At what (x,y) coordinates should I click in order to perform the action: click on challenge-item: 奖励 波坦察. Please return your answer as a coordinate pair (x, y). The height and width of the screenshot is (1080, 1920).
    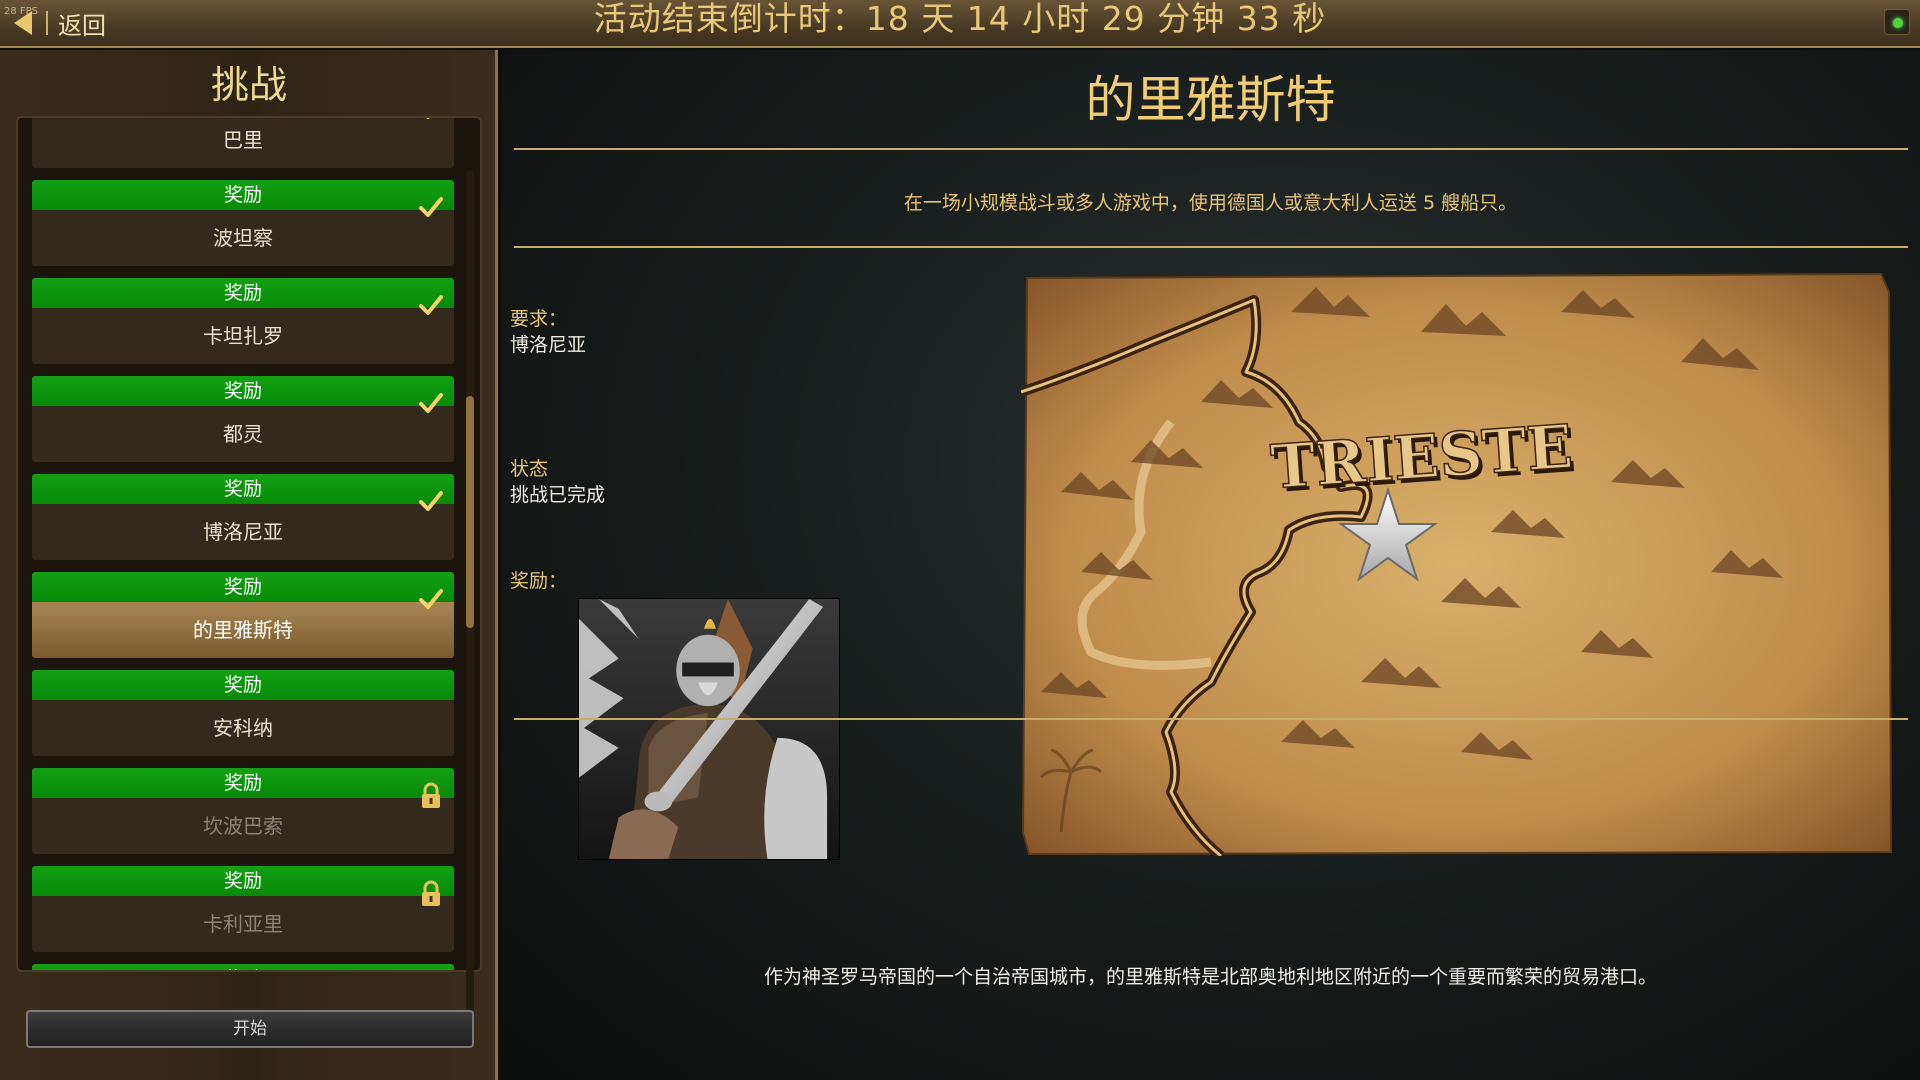
    Looking at the image, I should click on (243, 229).